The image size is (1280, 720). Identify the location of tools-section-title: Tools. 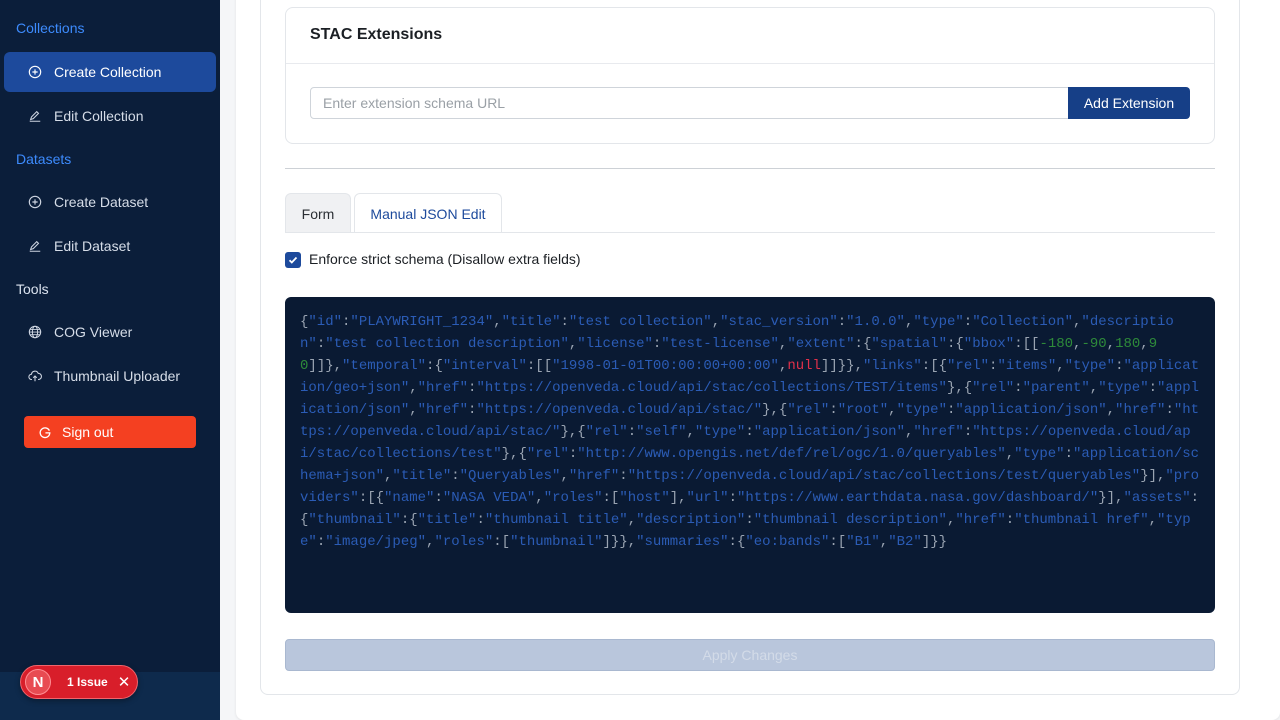
(32, 289).